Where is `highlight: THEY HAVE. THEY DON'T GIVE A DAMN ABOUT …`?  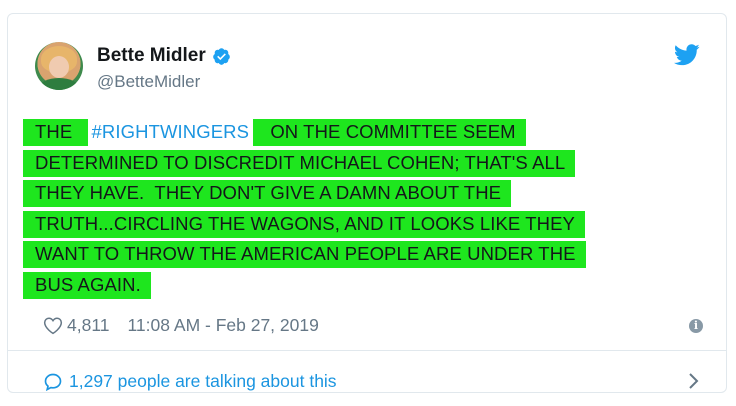
highlight: THEY HAVE. THEY DON'T GIVE A DAMN ABOUT … is located at coordinates (267, 193).